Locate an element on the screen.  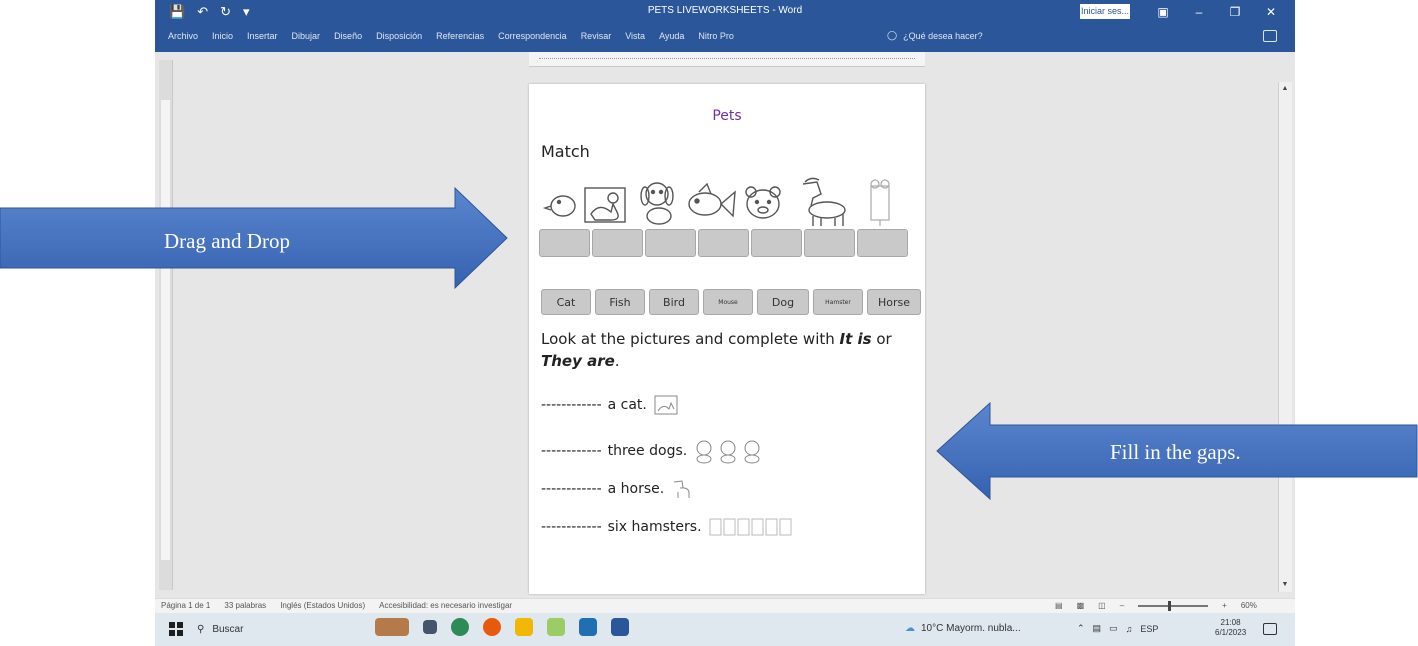
file-explorer-icon is located at coordinates (524, 627).